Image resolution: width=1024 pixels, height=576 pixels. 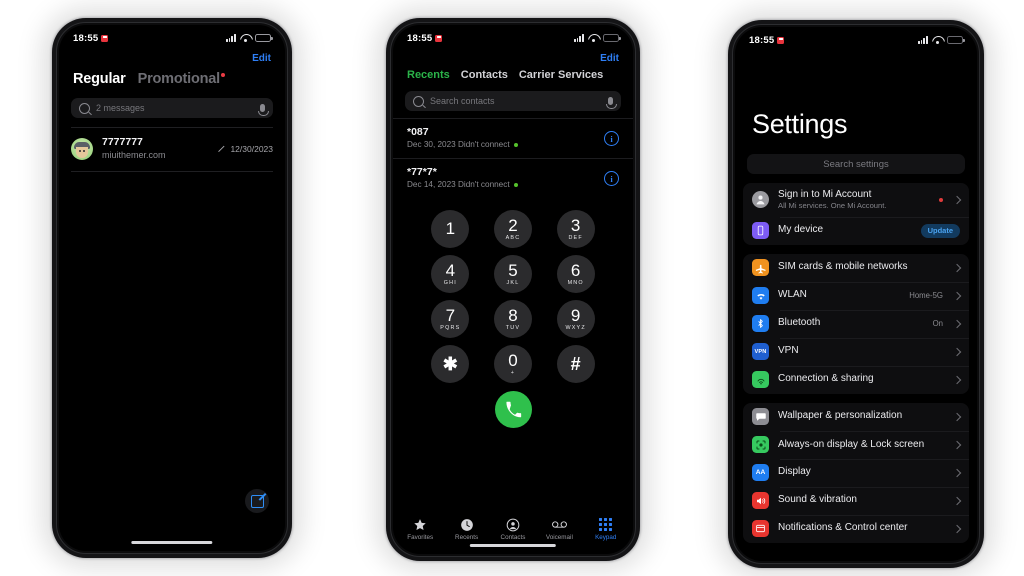 I want to click on aod-lockscreen-icon, so click(x=760, y=444).